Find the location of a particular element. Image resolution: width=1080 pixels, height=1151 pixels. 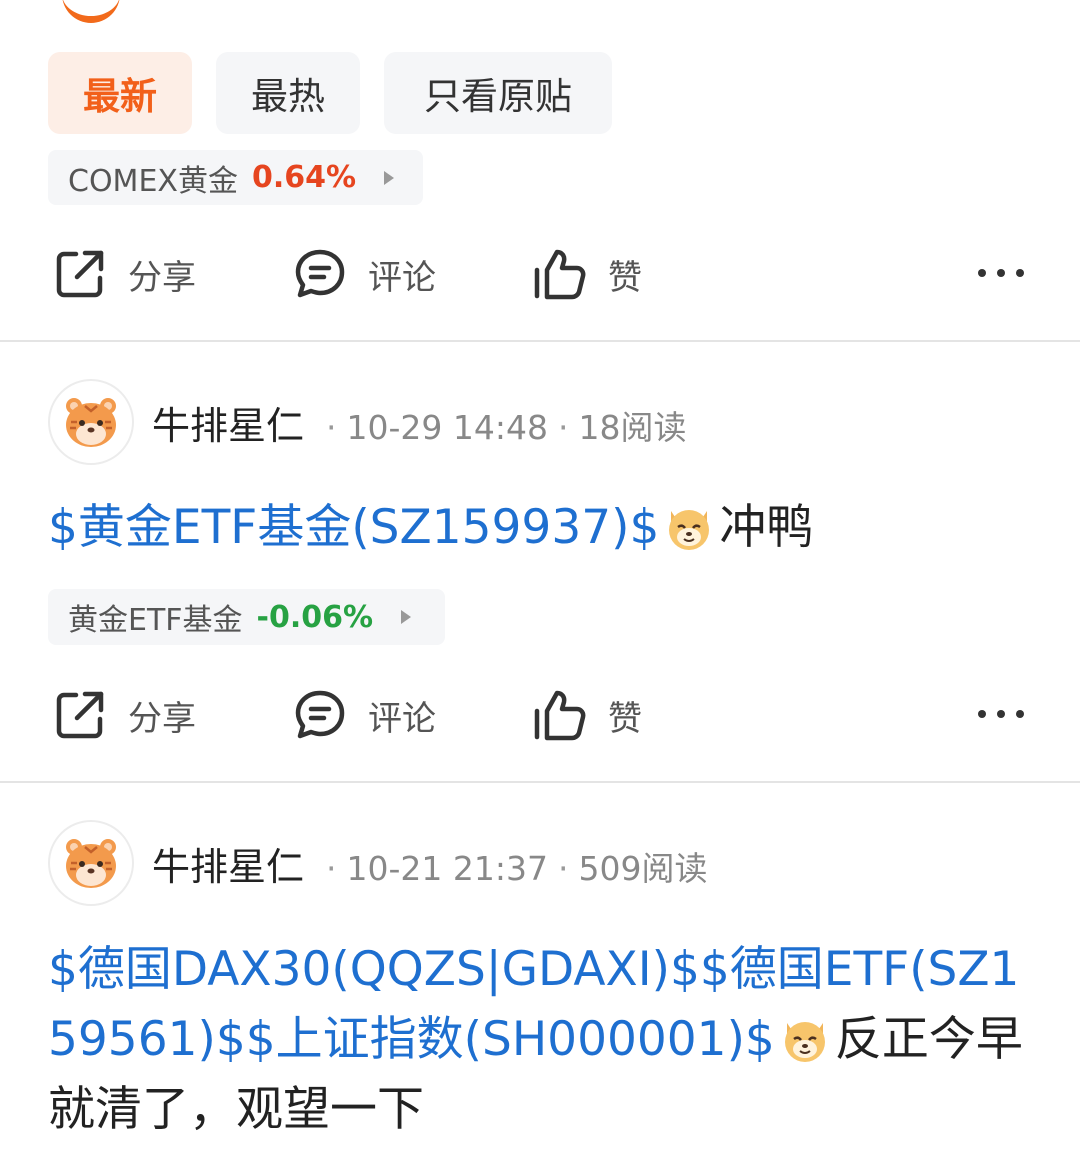

post-meta: · 10-29 14:48 · 18阅读 is located at coordinates (506, 427).